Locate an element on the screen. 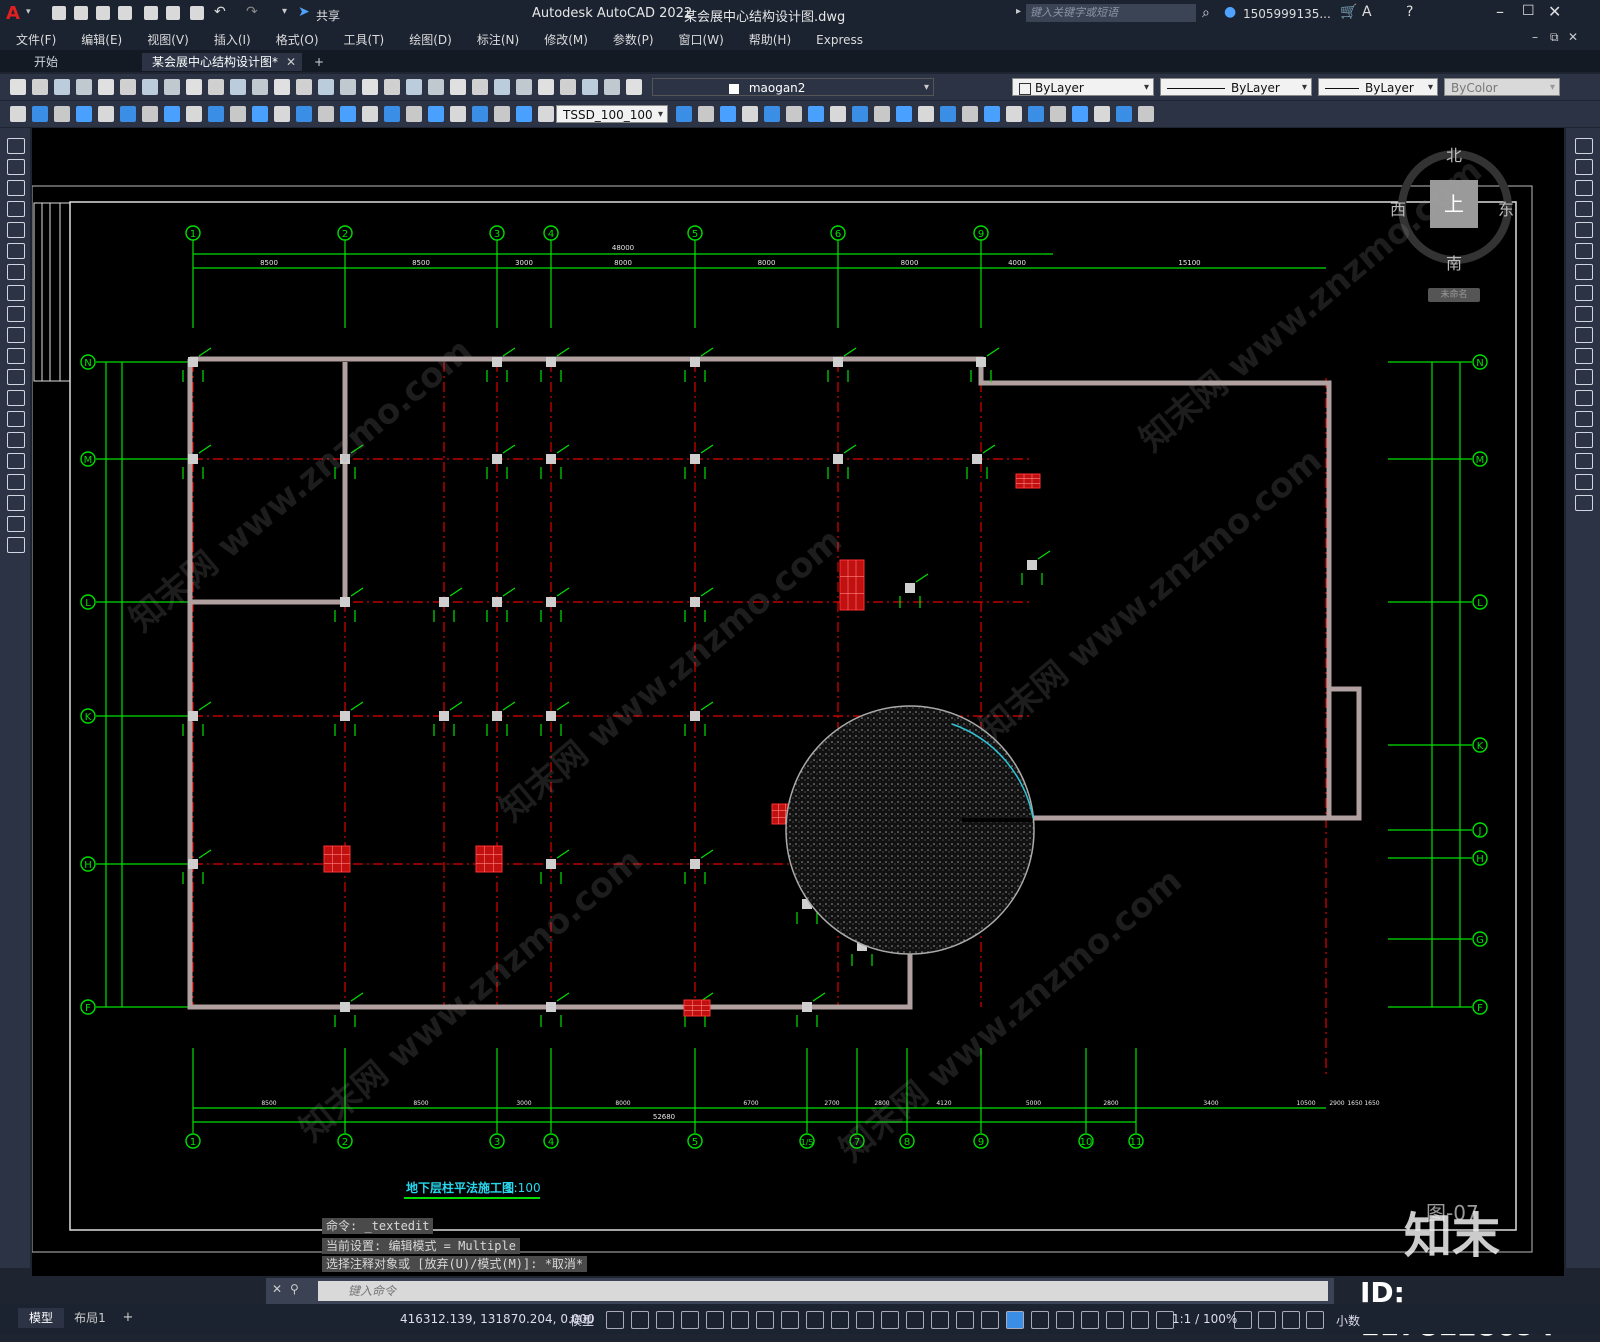 Image resolution: width=1600 pixels, height=1342 pixels. menu-item-7: 标注(N) is located at coordinates (498, 39).